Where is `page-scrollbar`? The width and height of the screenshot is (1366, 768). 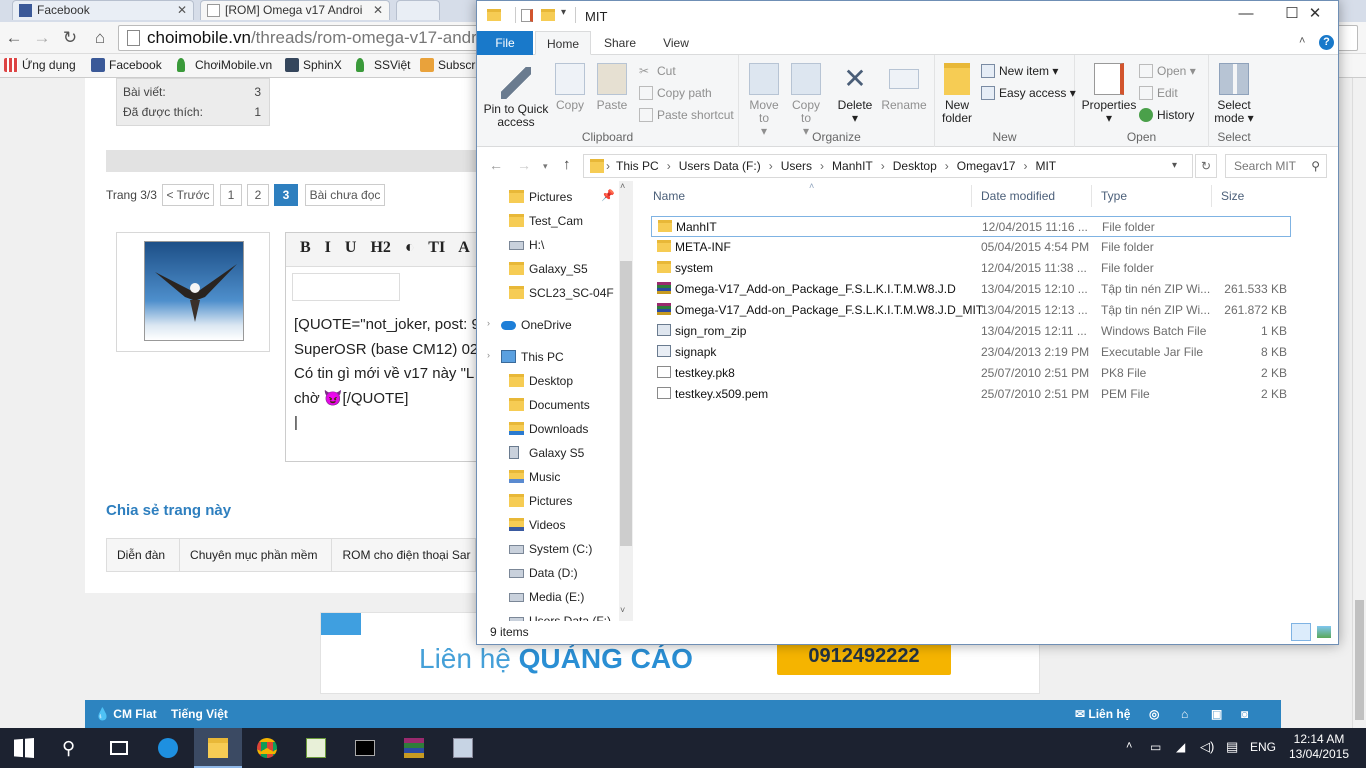
page-scrollbar is located at coordinates (1359, 403).